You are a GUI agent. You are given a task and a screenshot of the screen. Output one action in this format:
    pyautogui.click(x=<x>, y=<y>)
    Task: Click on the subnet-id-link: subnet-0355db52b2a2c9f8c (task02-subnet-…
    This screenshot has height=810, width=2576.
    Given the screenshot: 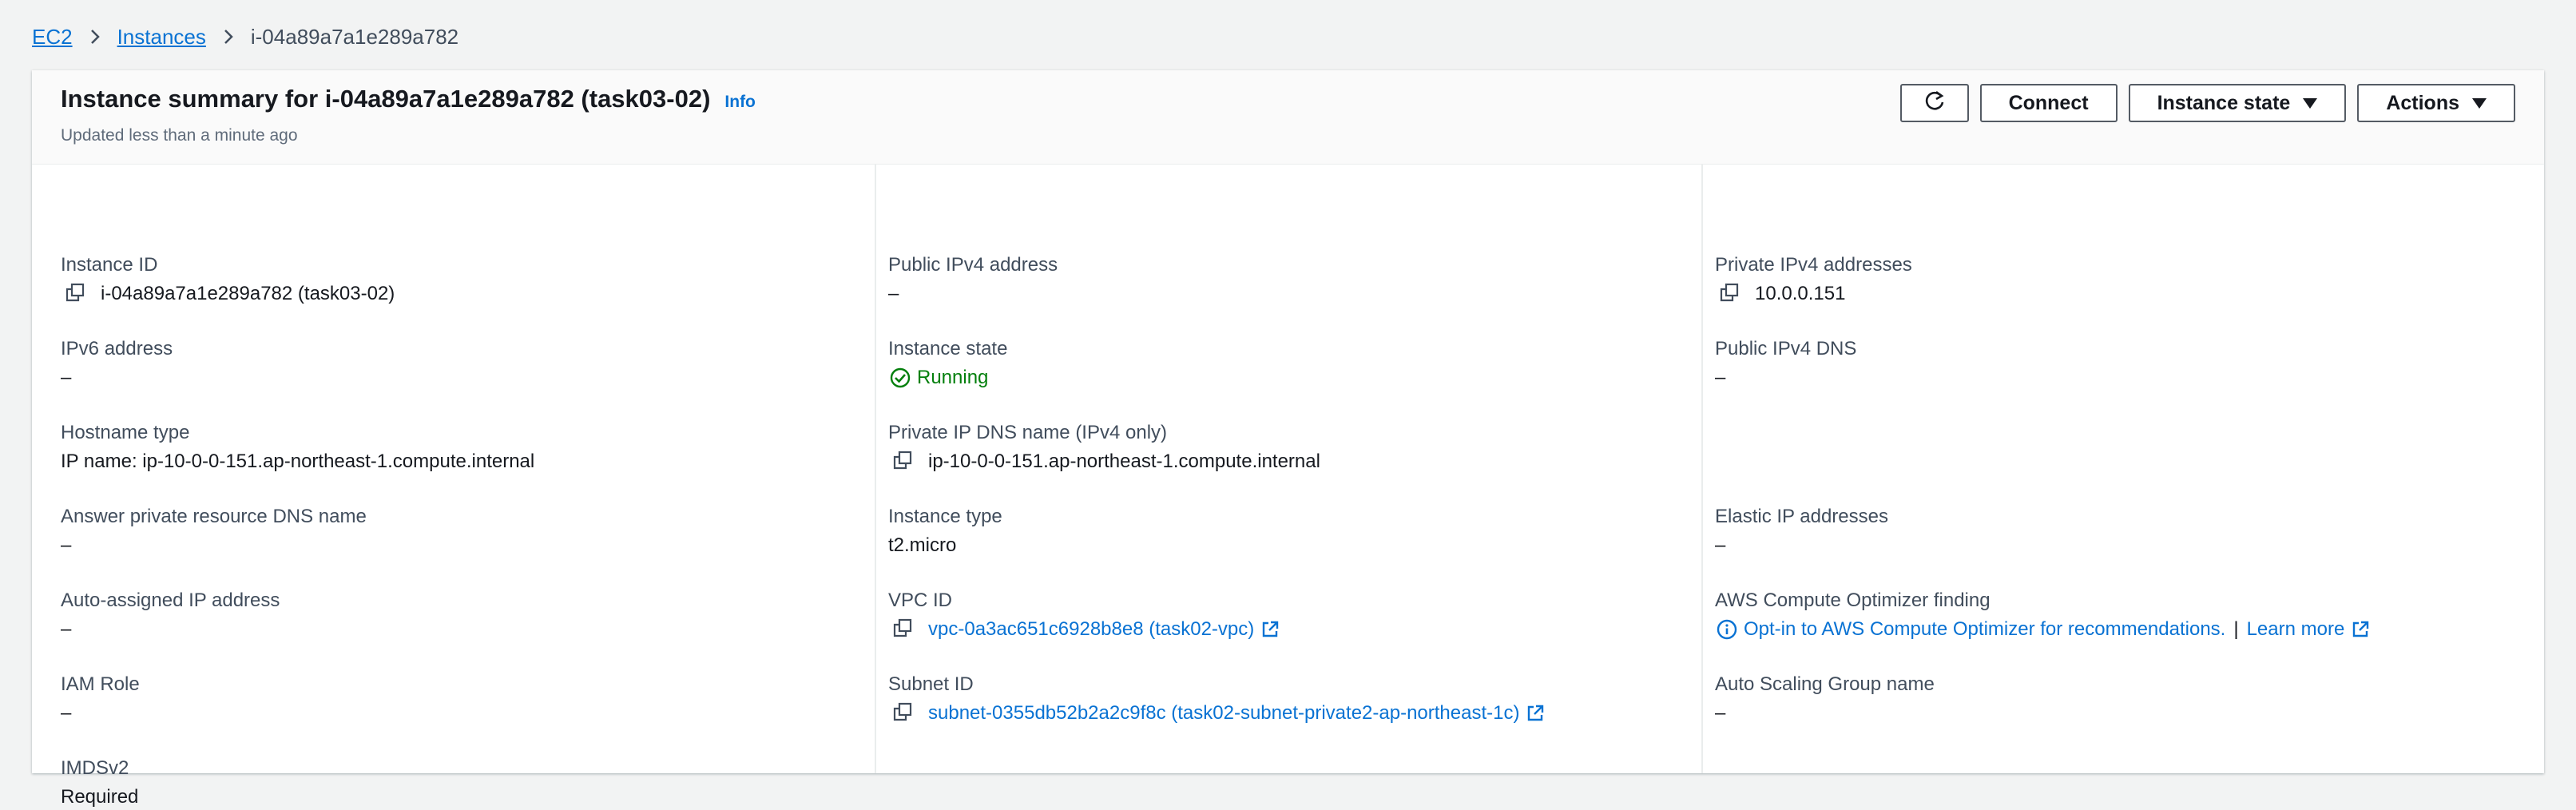 What is the action you would take?
    pyautogui.click(x=1223, y=713)
    